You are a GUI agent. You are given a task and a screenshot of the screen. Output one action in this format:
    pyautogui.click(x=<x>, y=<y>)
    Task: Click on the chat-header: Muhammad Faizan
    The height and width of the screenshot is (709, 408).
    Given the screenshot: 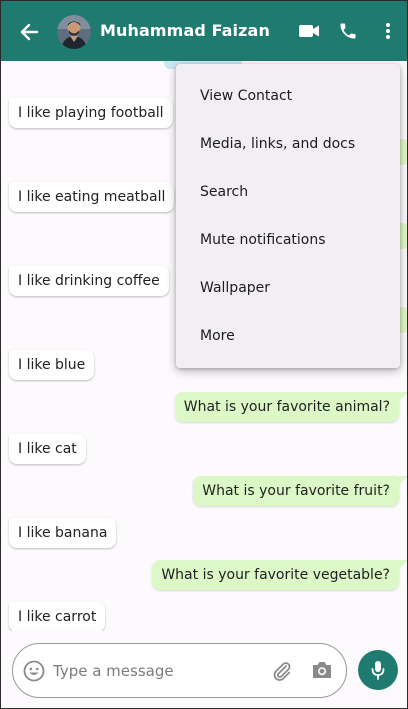 What is the action you would take?
    pyautogui.click(x=204, y=31)
    